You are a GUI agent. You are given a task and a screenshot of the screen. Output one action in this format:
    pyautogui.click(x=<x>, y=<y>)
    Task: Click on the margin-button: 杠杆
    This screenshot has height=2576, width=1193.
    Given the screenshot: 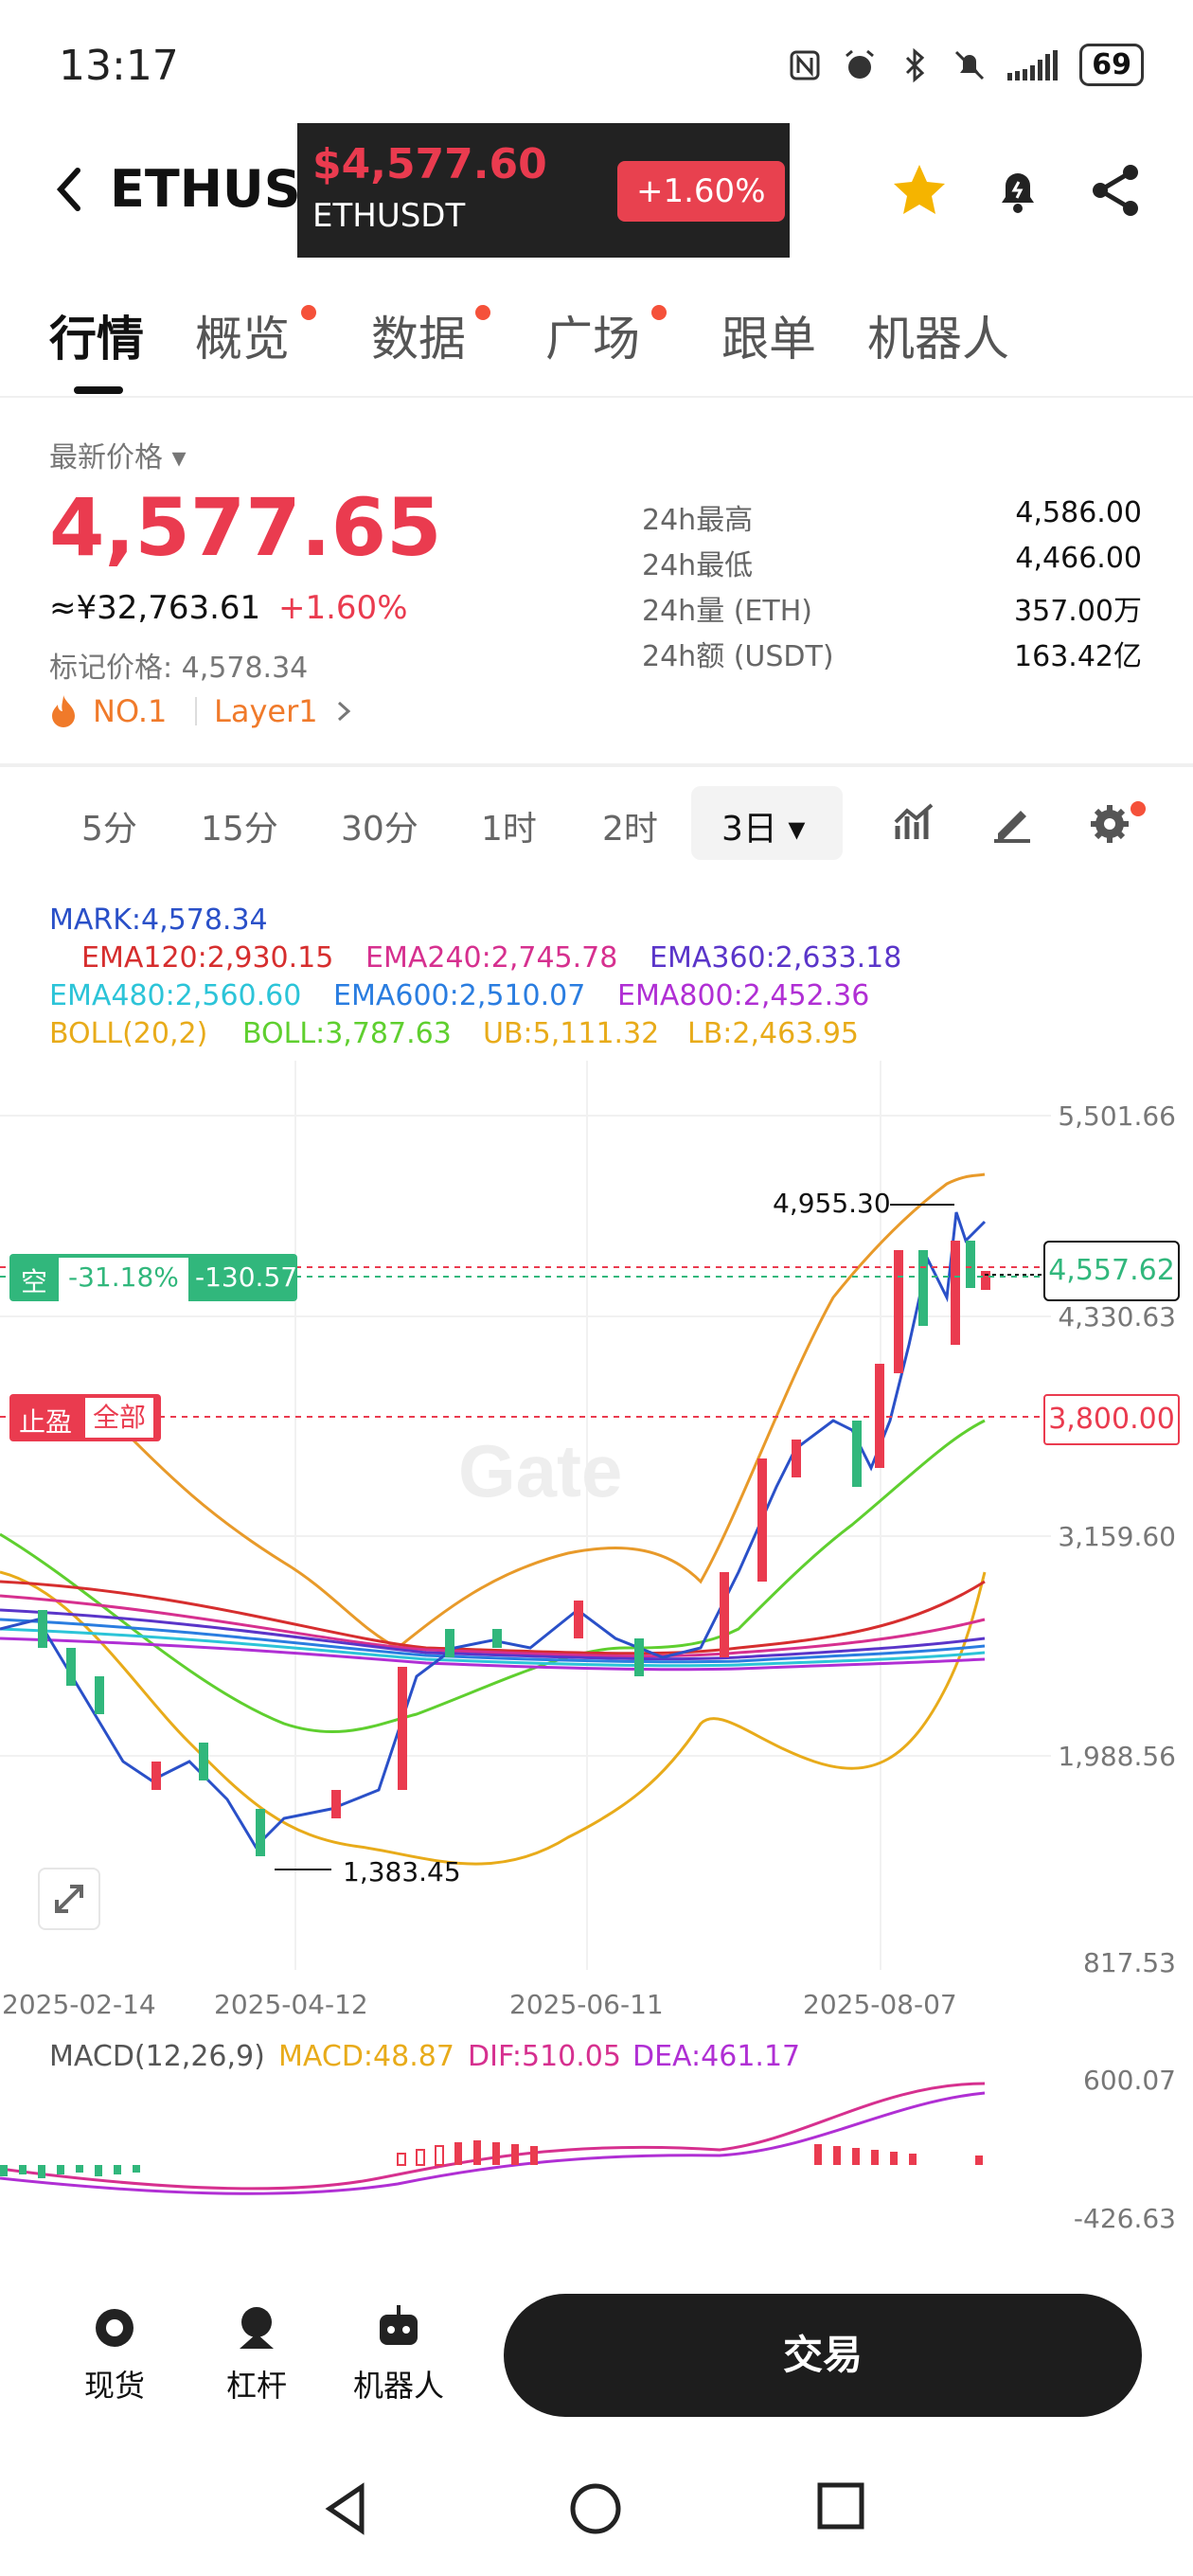 What is the action you would take?
    pyautogui.click(x=256, y=2353)
    